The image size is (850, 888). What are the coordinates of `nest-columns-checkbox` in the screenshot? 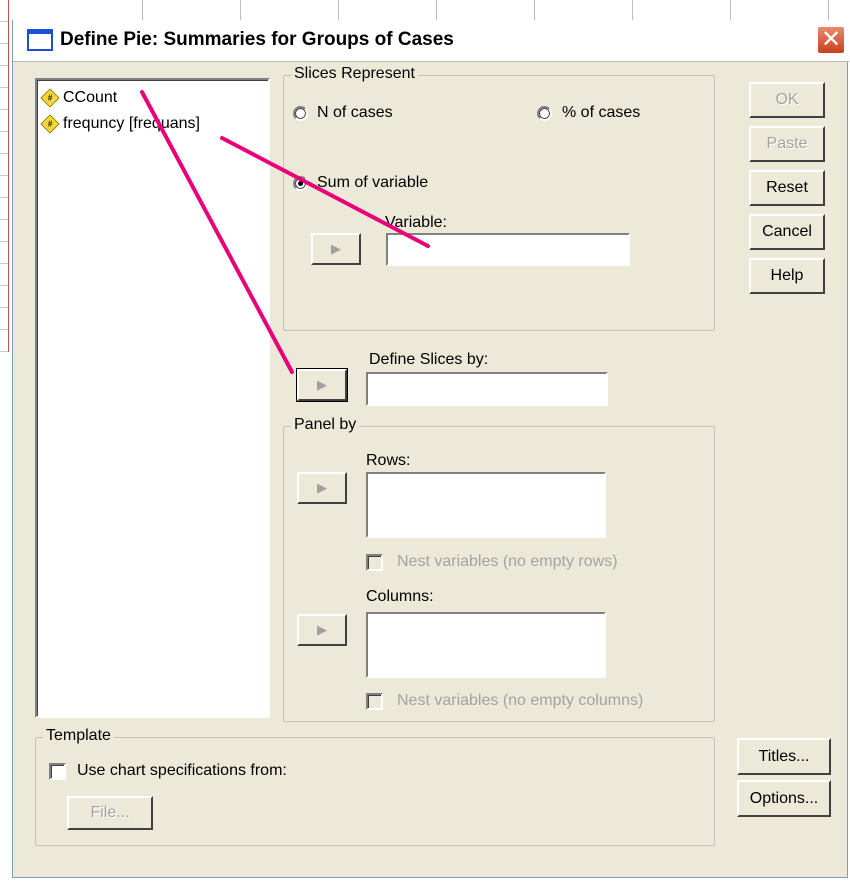 It's located at (374, 701).